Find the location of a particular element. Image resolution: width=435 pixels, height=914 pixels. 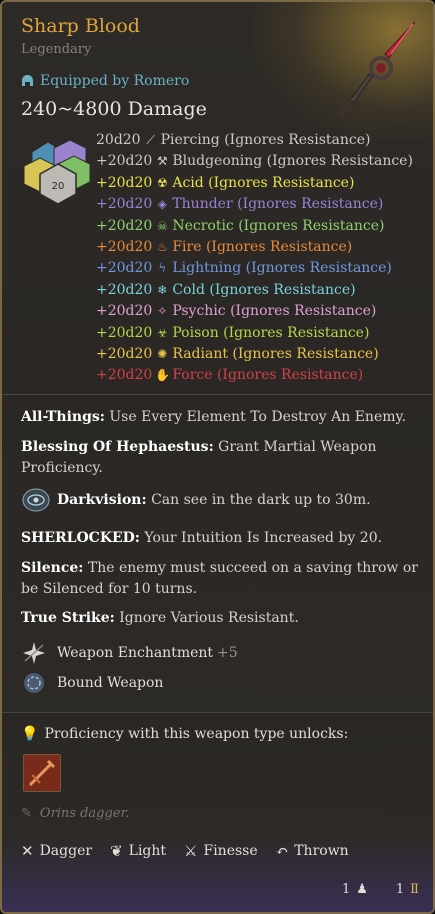

damage-dice: 20d20 is located at coordinates (118, 140).